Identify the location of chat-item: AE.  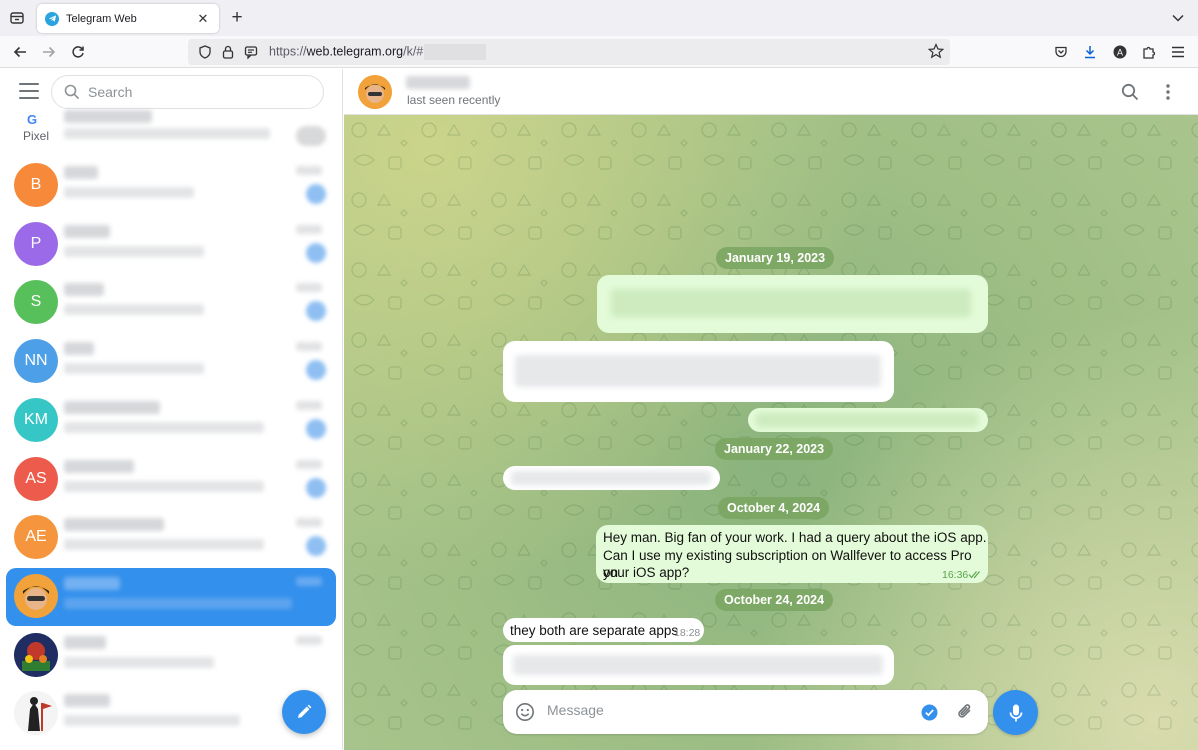
(171, 538).